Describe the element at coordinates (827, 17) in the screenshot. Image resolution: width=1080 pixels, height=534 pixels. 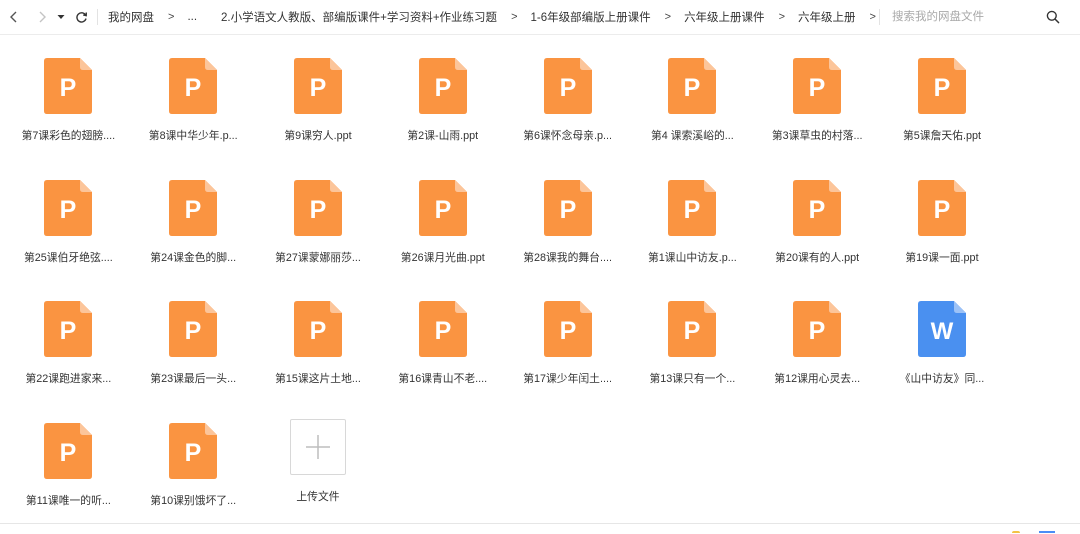
I see `breadcrumb-item-grade-6-first-term: 六年级上册` at that location.